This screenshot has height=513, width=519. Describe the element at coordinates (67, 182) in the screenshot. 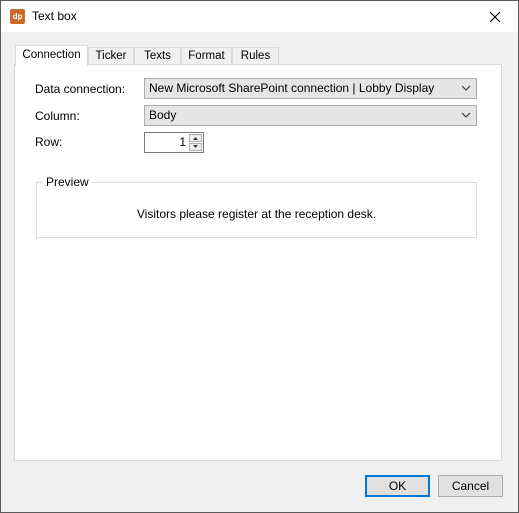

I see `preview-title: Preview` at that location.